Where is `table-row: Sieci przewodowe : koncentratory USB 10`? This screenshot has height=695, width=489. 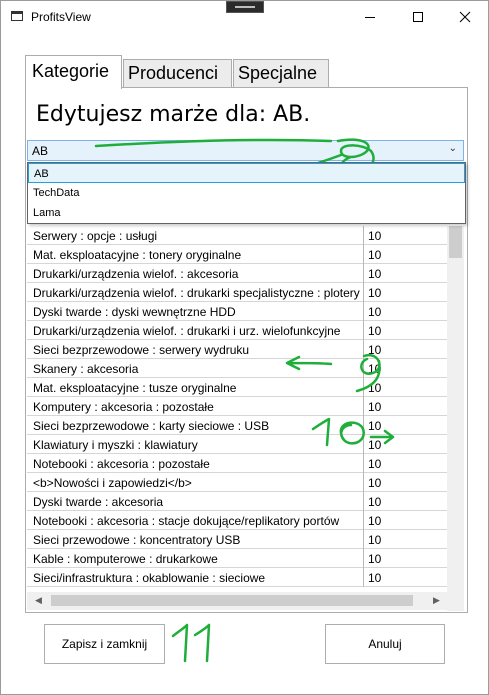
table-row: Sieci przewodowe : koncentratory USB 10 is located at coordinates (237, 539).